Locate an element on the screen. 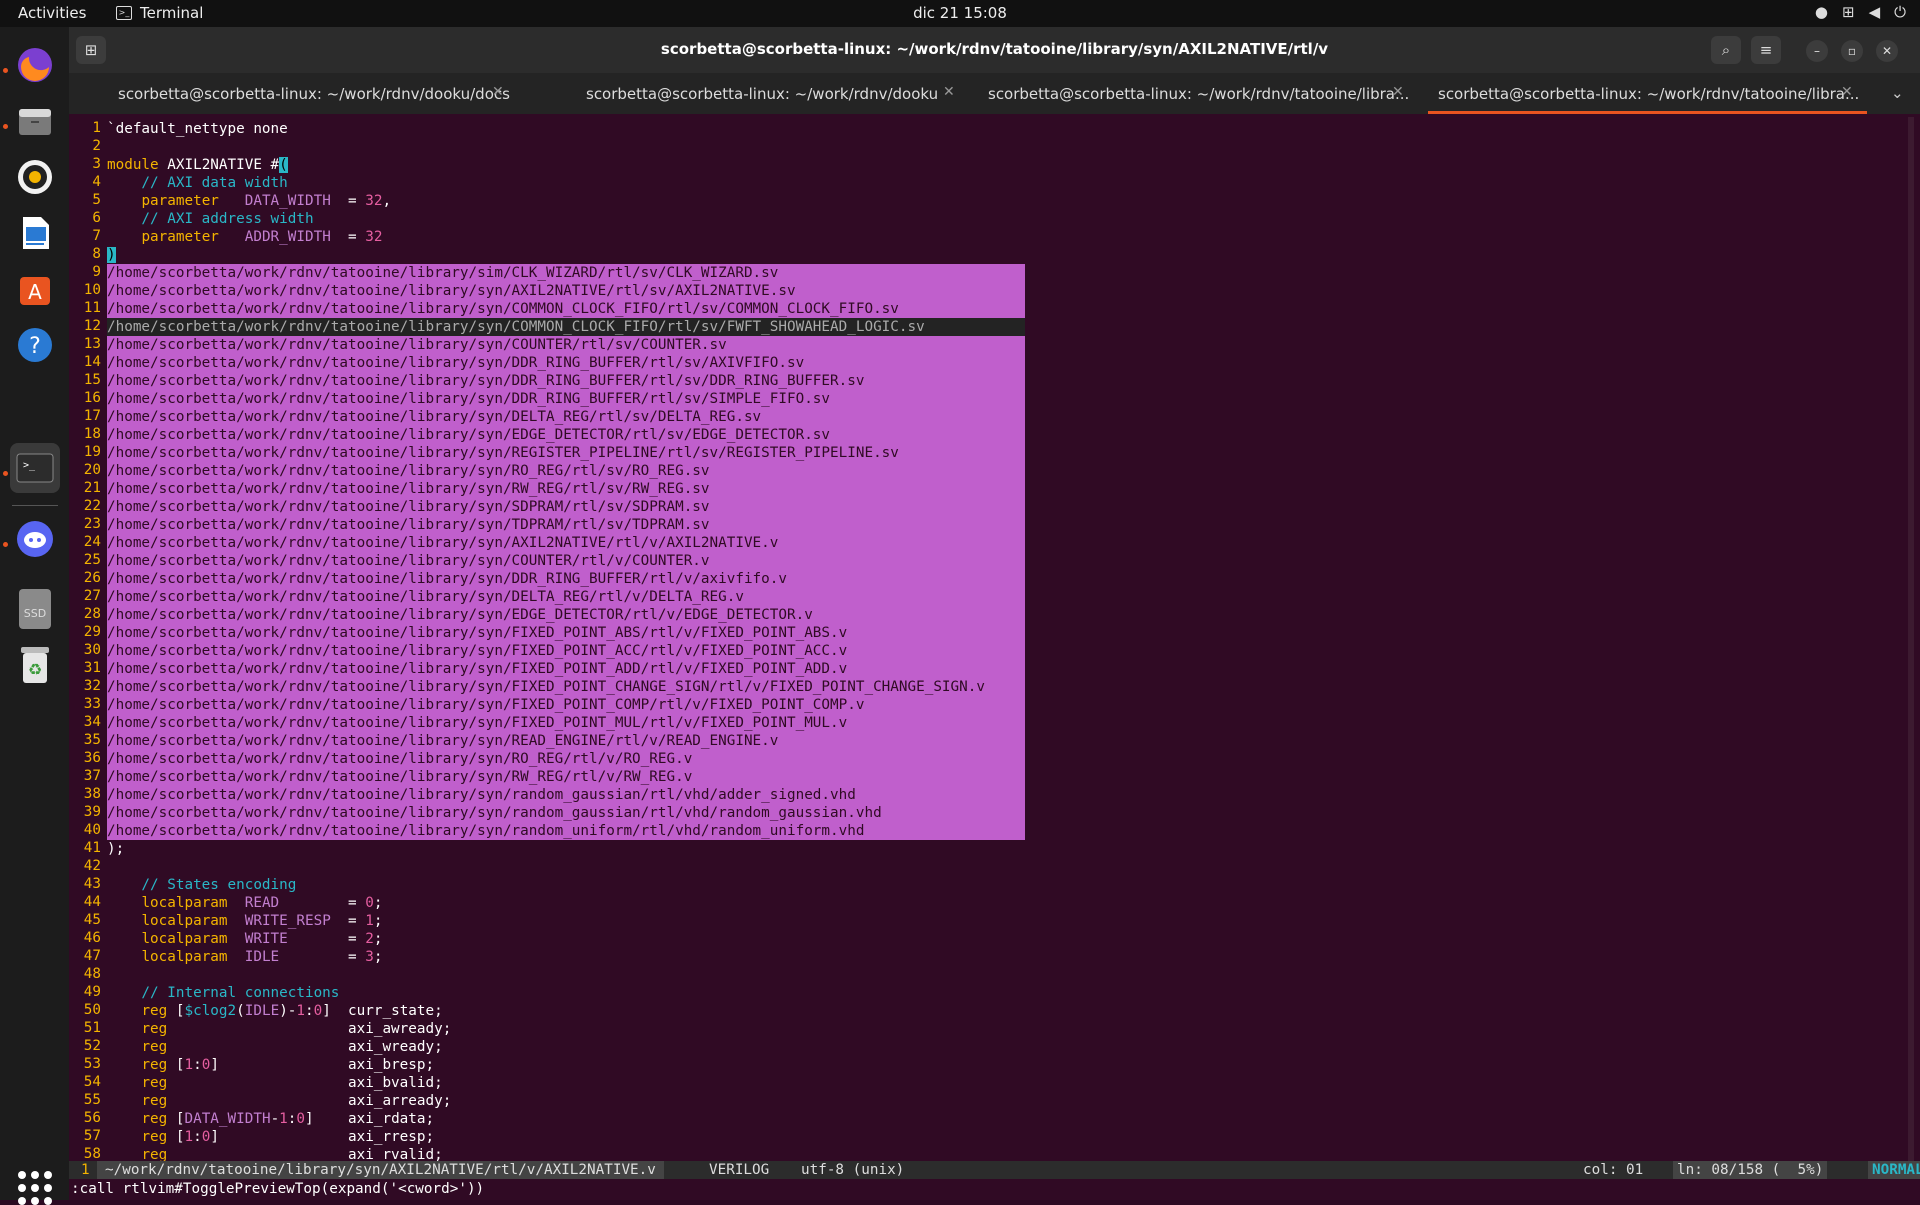 This screenshot has height=1205, width=1920. code-line: localparam IDLE = 3; is located at coordinates (244, 957).